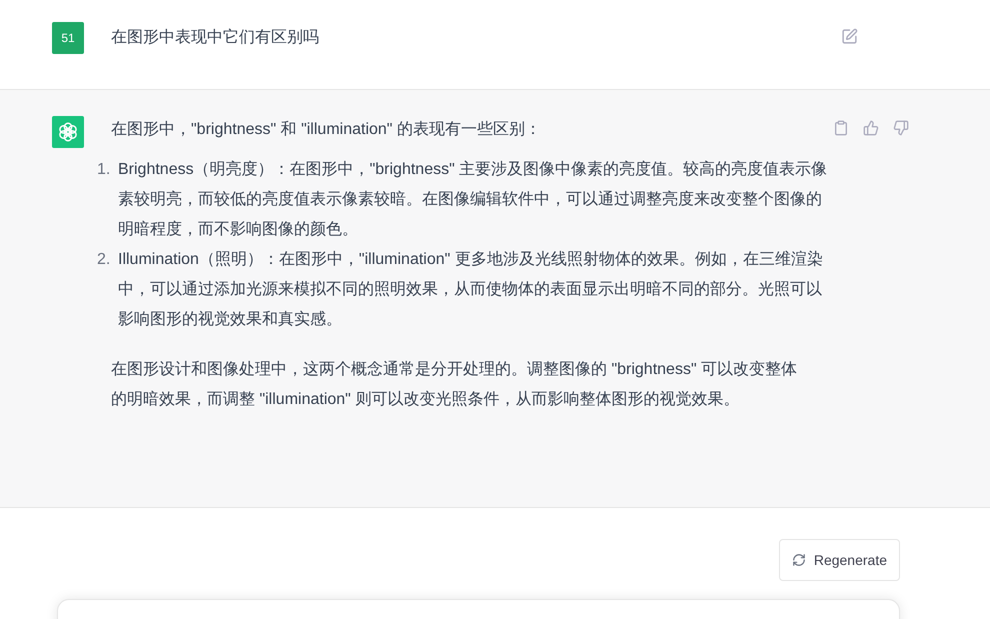 This screenshot has height=619, width=990. I want to click on refresh-icon, so click(799, 560).